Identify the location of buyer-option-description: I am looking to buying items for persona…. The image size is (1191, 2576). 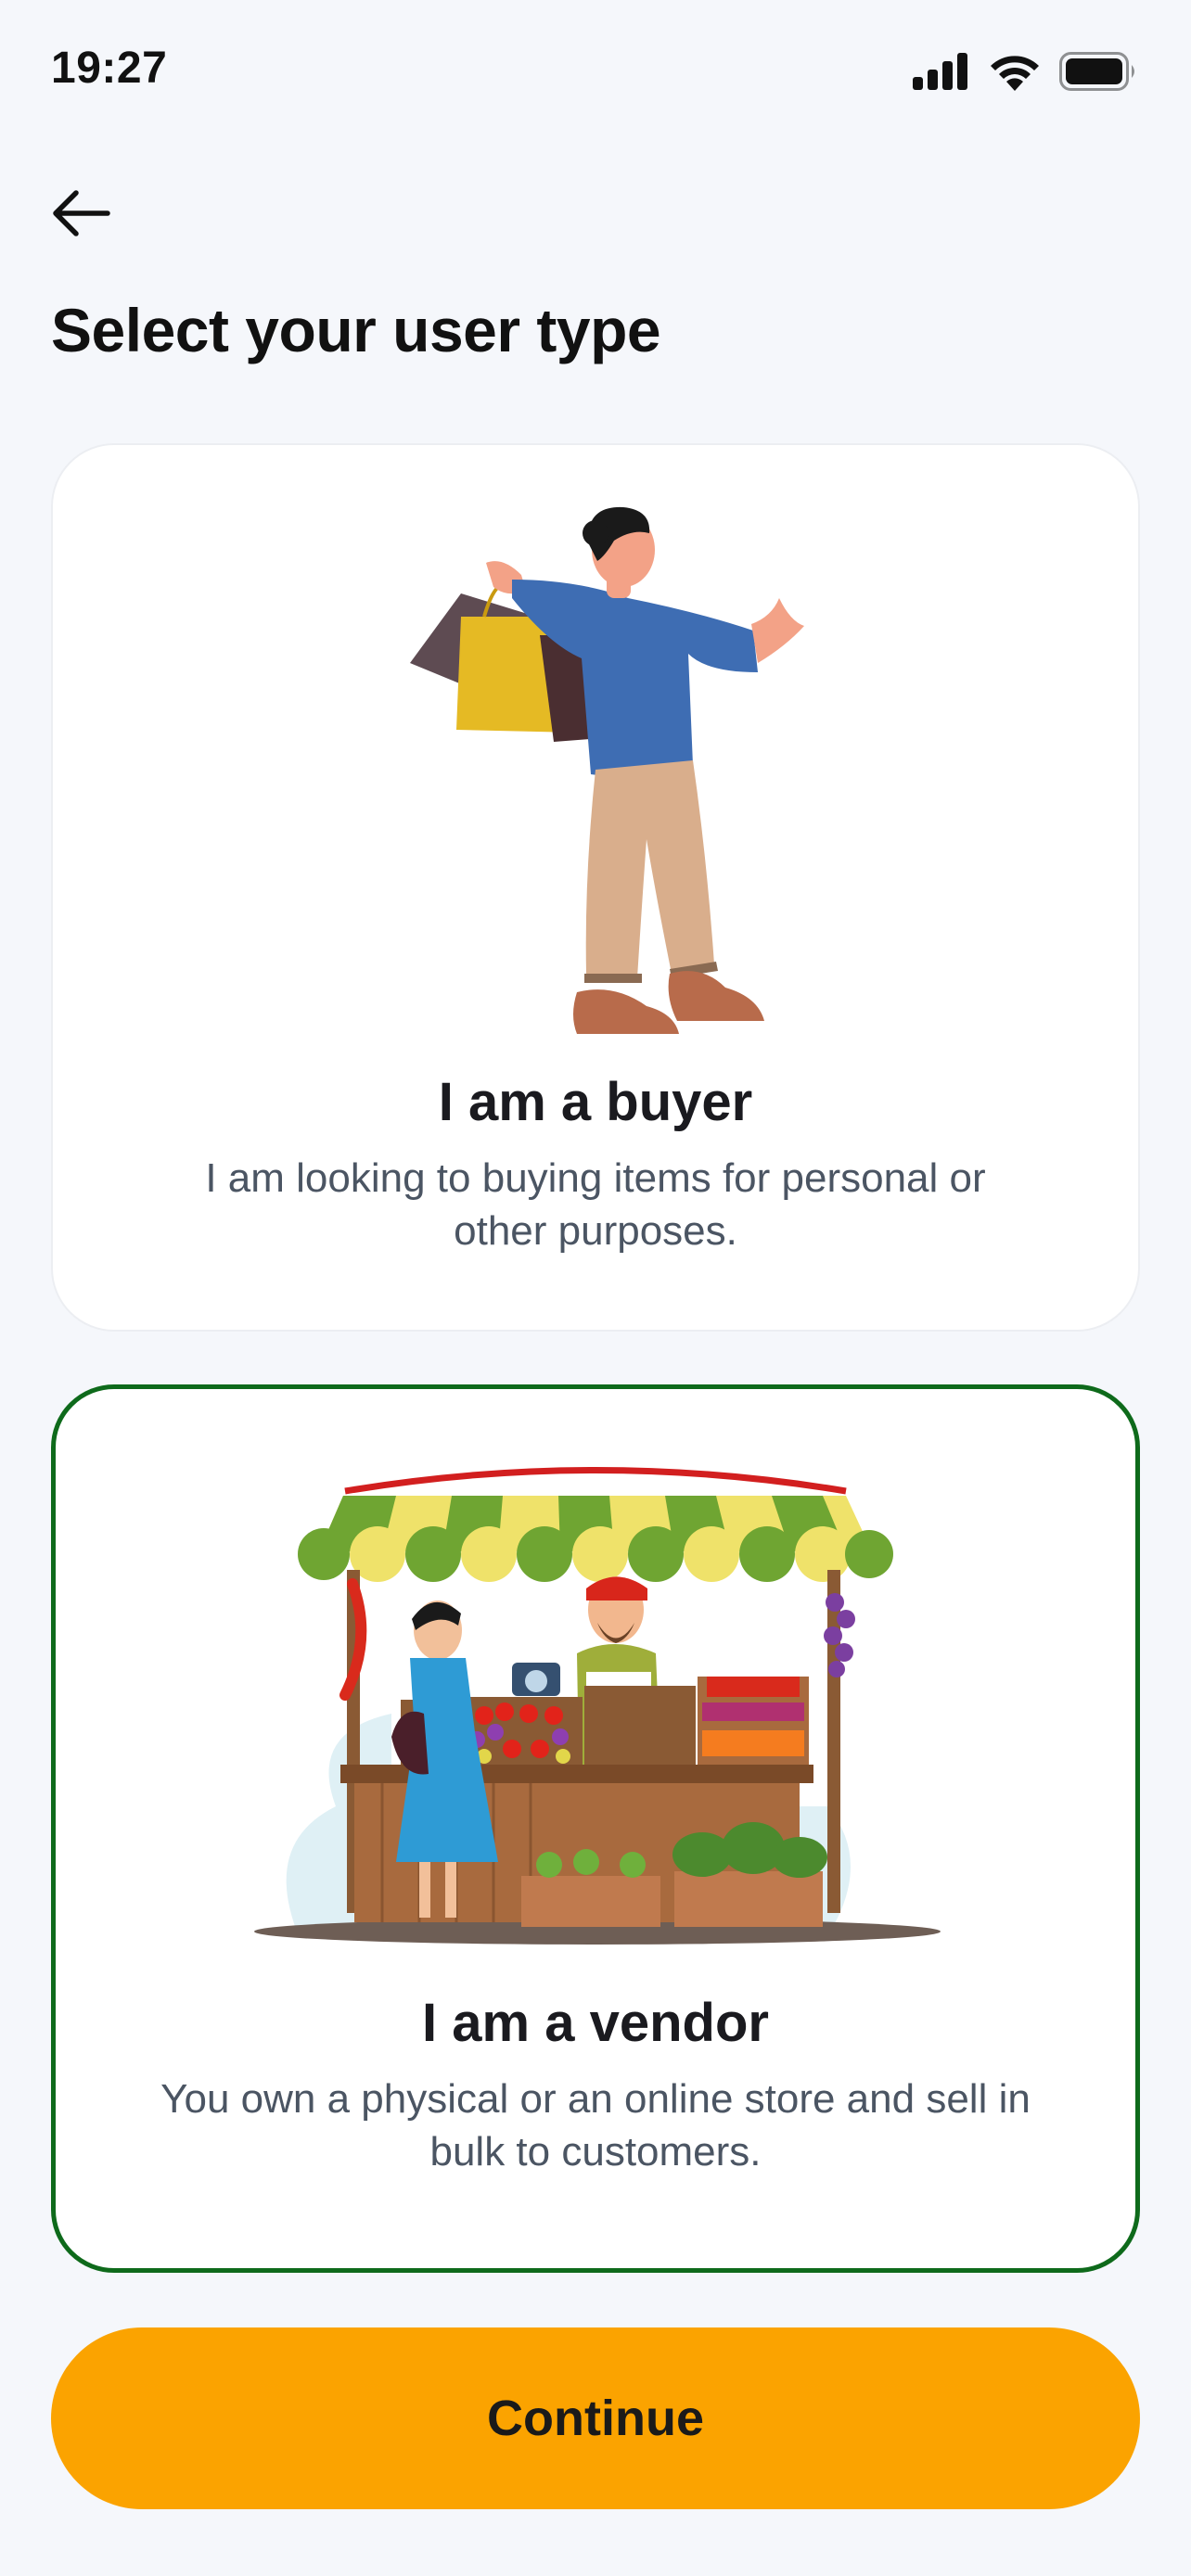
(595, 1204).